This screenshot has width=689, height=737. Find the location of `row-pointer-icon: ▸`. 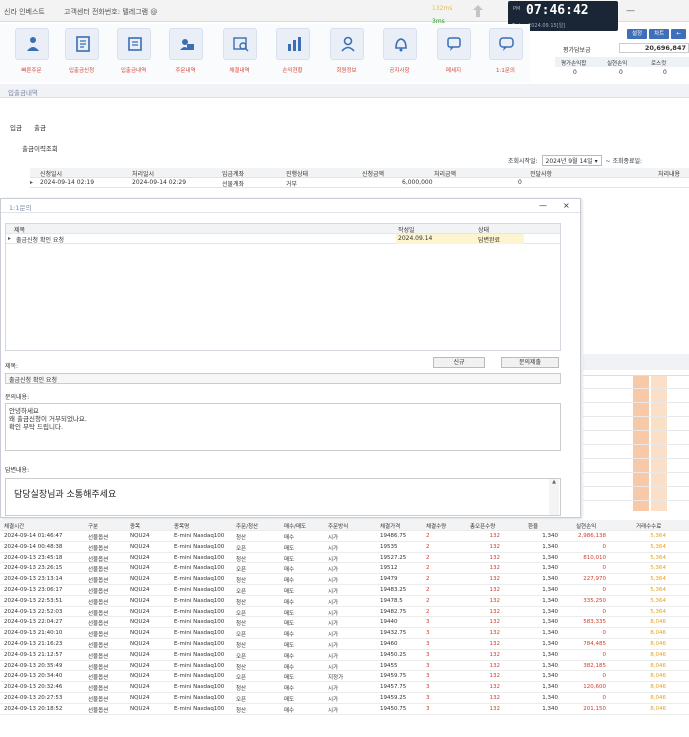

row-pointer-icon: ▸ is located at coordinates (32, 182).